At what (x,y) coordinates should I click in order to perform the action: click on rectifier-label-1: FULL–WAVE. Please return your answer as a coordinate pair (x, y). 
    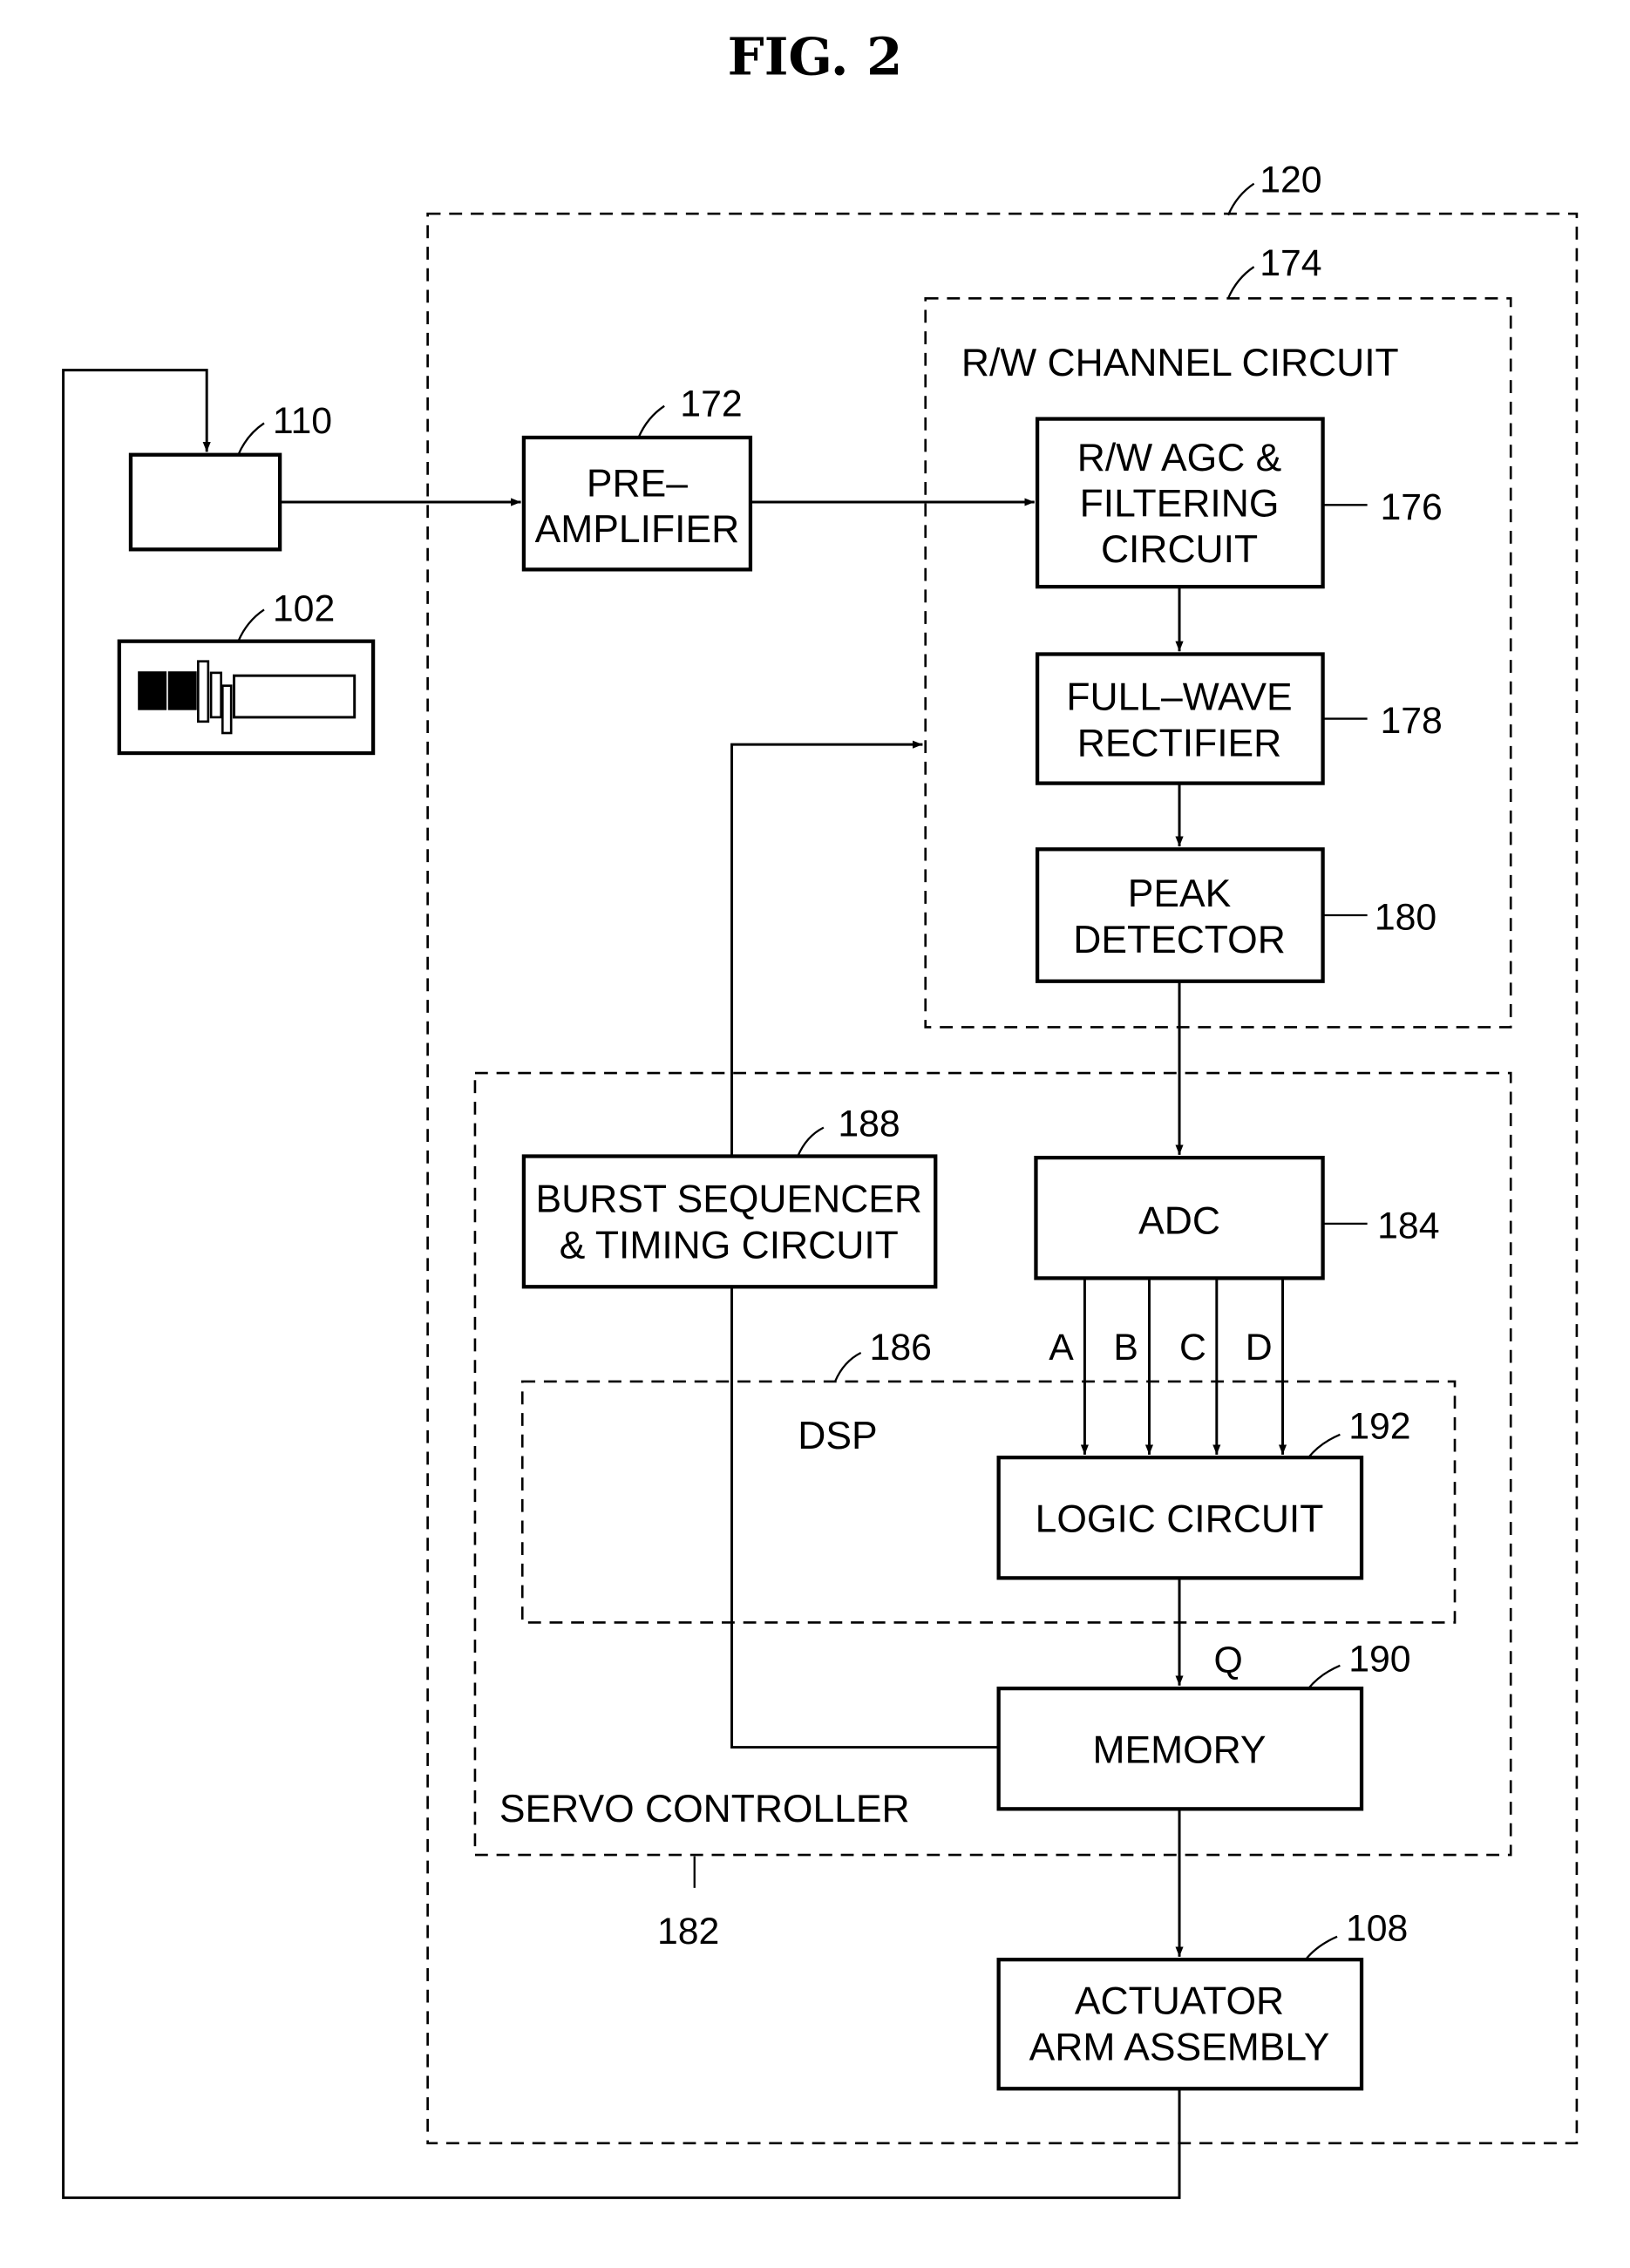
    Looking at the image, I should click on (1179, 697).